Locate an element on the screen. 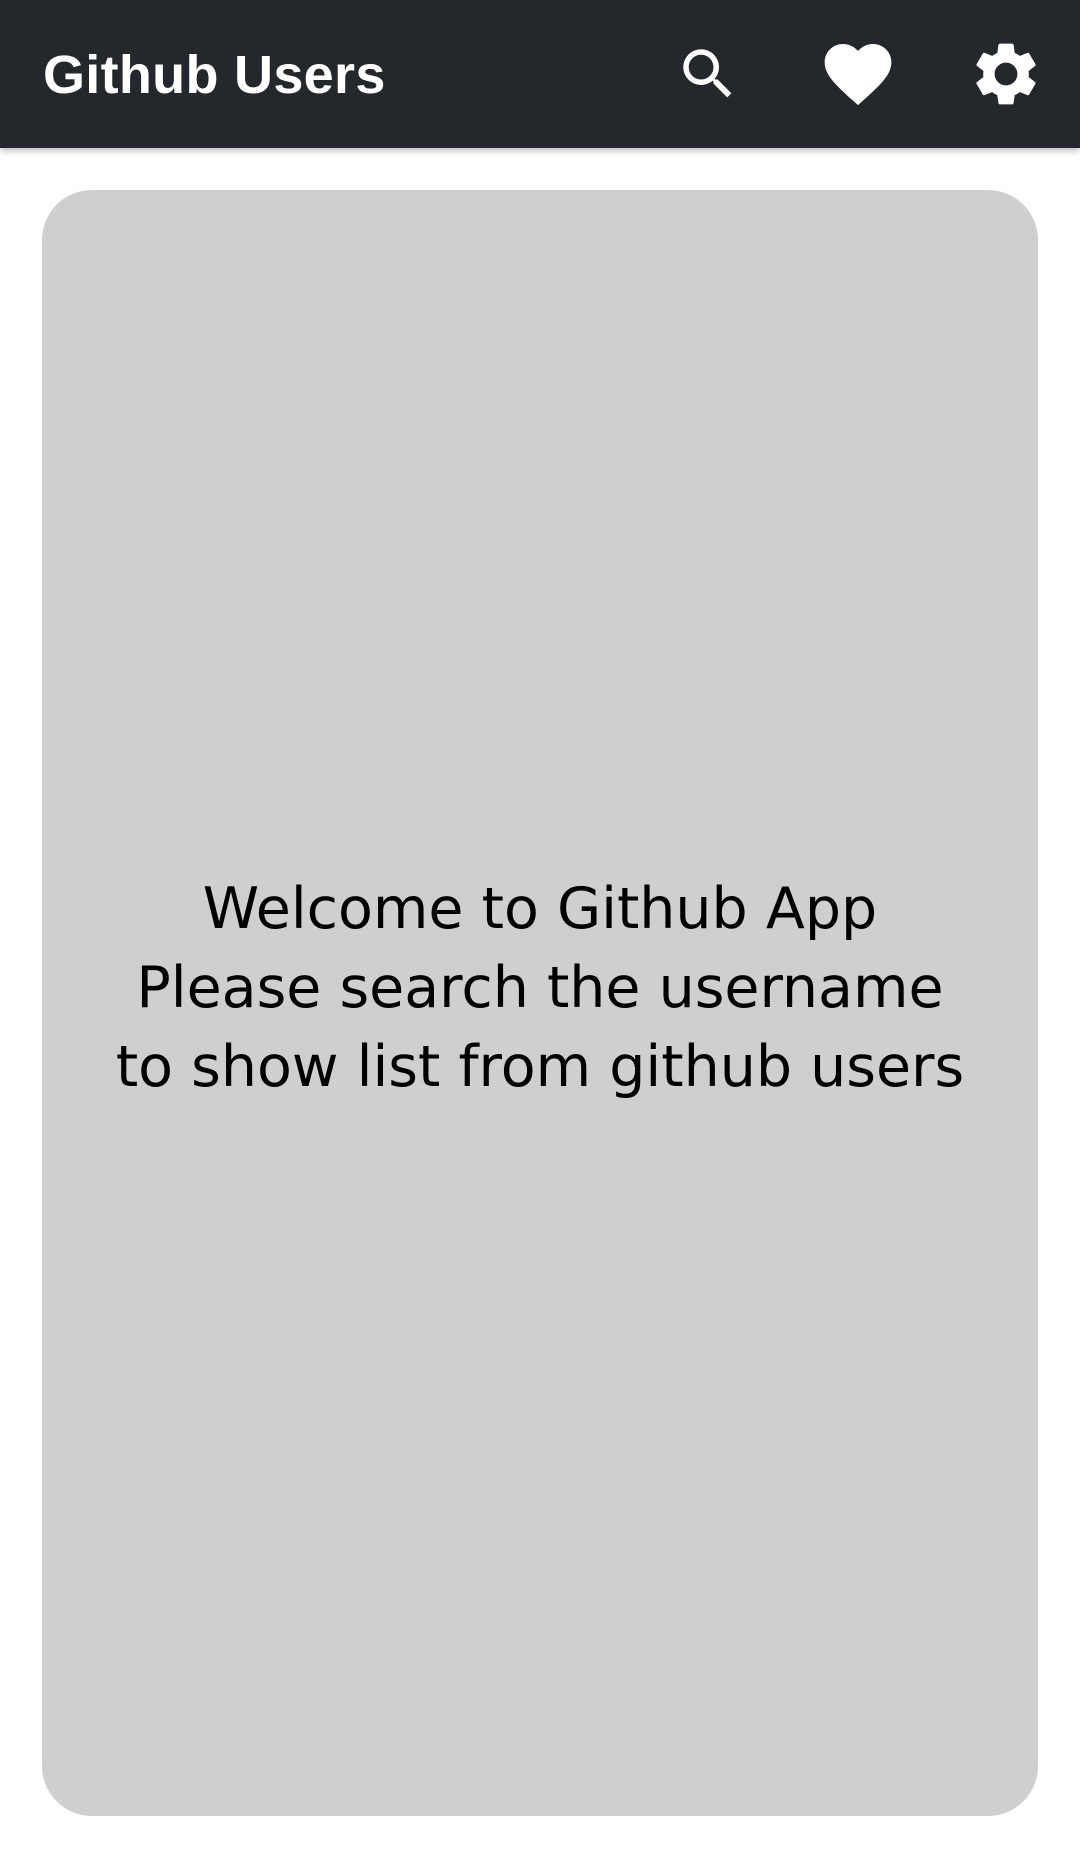 Image resolution: width=1080 pixels, height=1858 pixels. search-button is located at coordinates (708, 74).